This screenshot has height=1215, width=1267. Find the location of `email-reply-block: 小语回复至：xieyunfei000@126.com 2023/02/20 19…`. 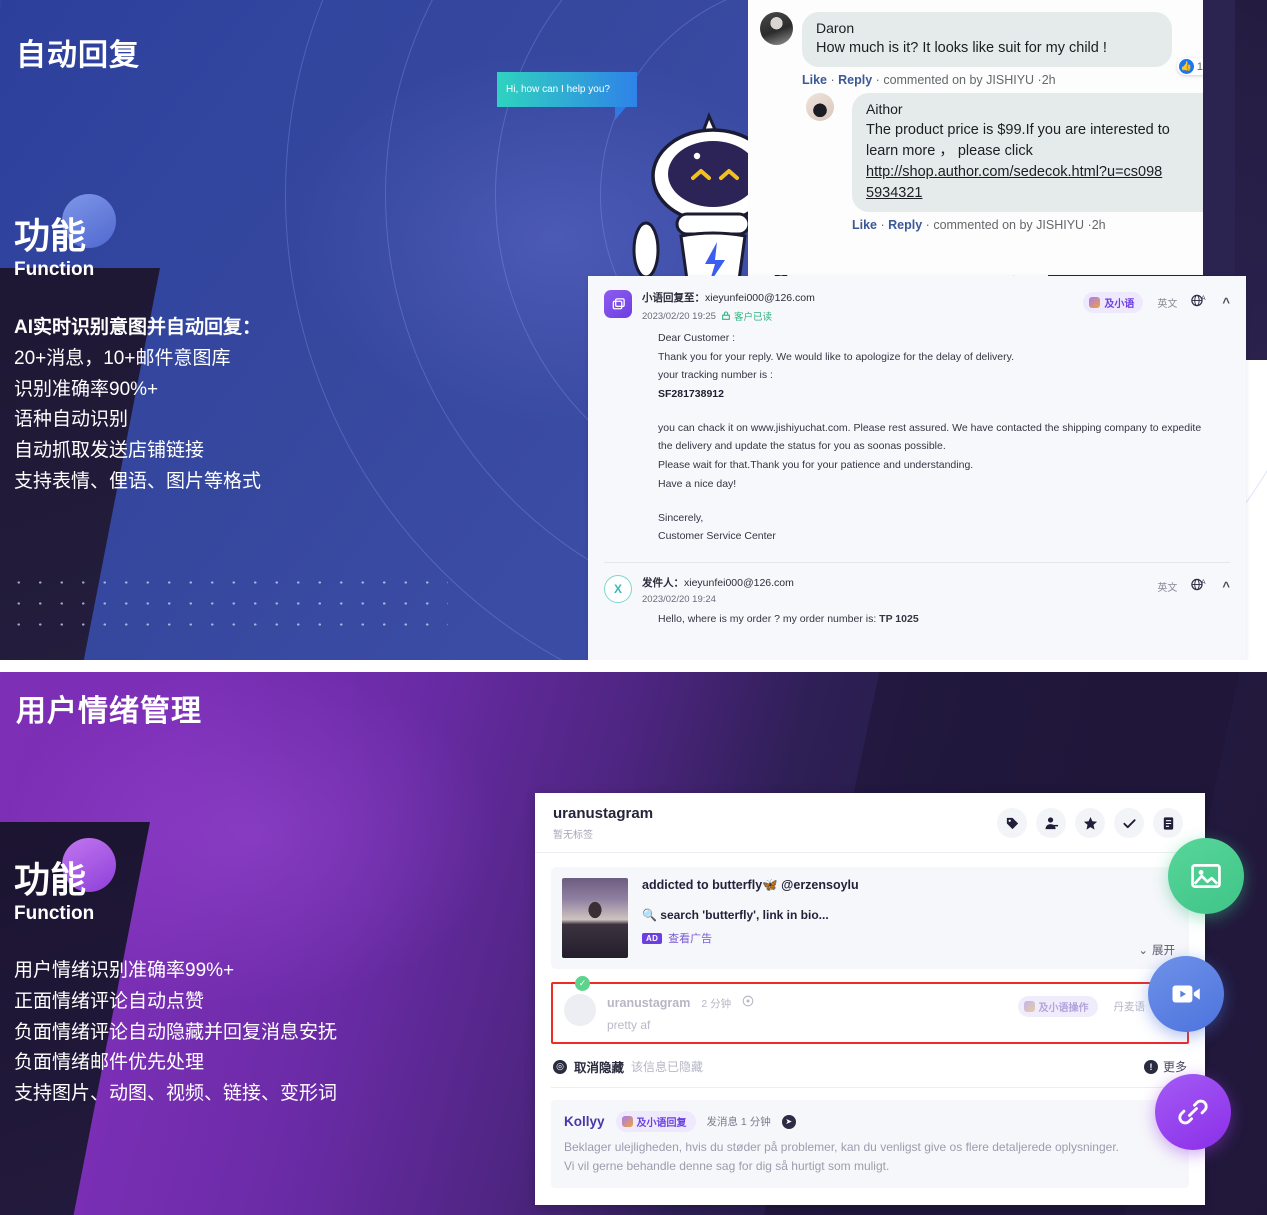

email-reply-block: 小语回复至：xieyunfei000@126.com 2023/02/20 19… is located at coordinates (917, 417).